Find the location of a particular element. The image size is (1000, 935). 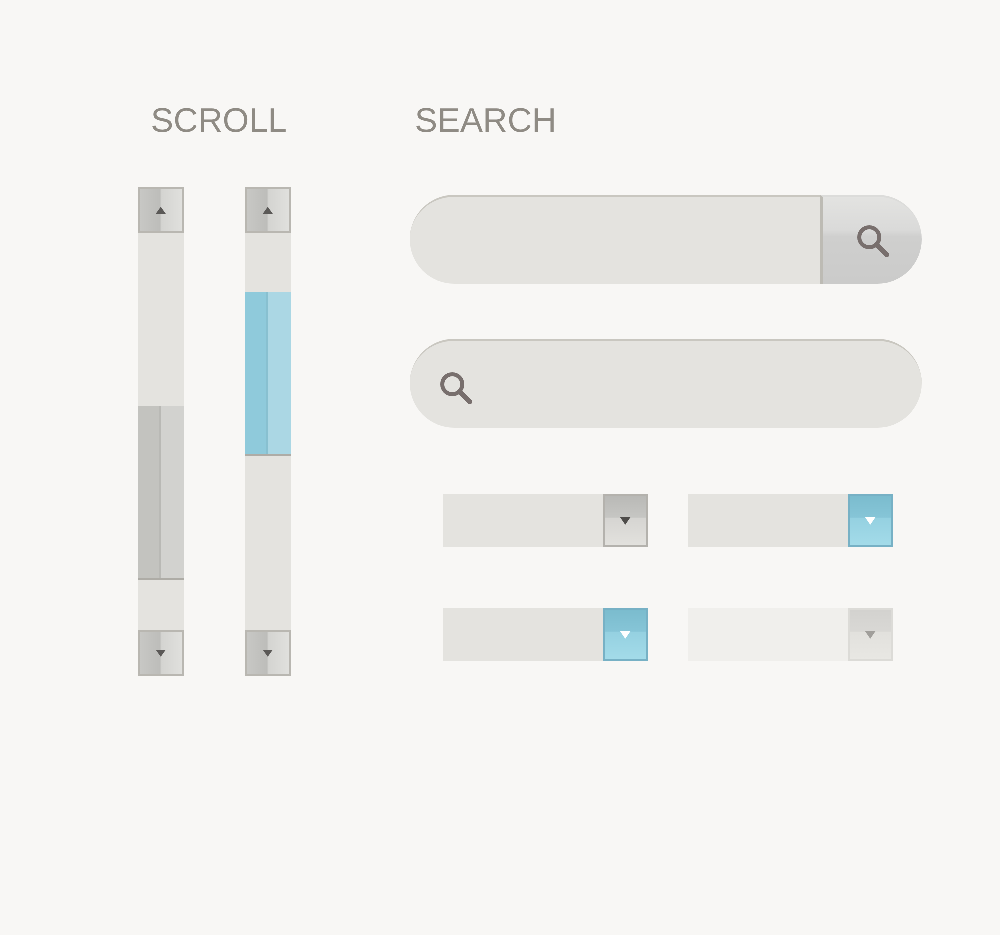

section-heading: SEARCH is located at coordinates (486, 121).